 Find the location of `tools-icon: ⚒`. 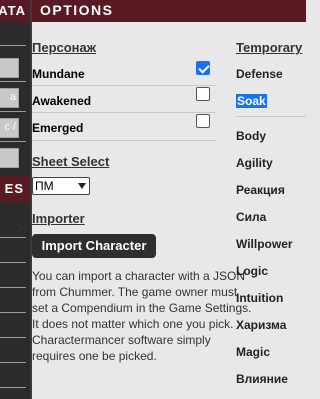

tools-icon: ⚒ is located at coordinates (23, 227).